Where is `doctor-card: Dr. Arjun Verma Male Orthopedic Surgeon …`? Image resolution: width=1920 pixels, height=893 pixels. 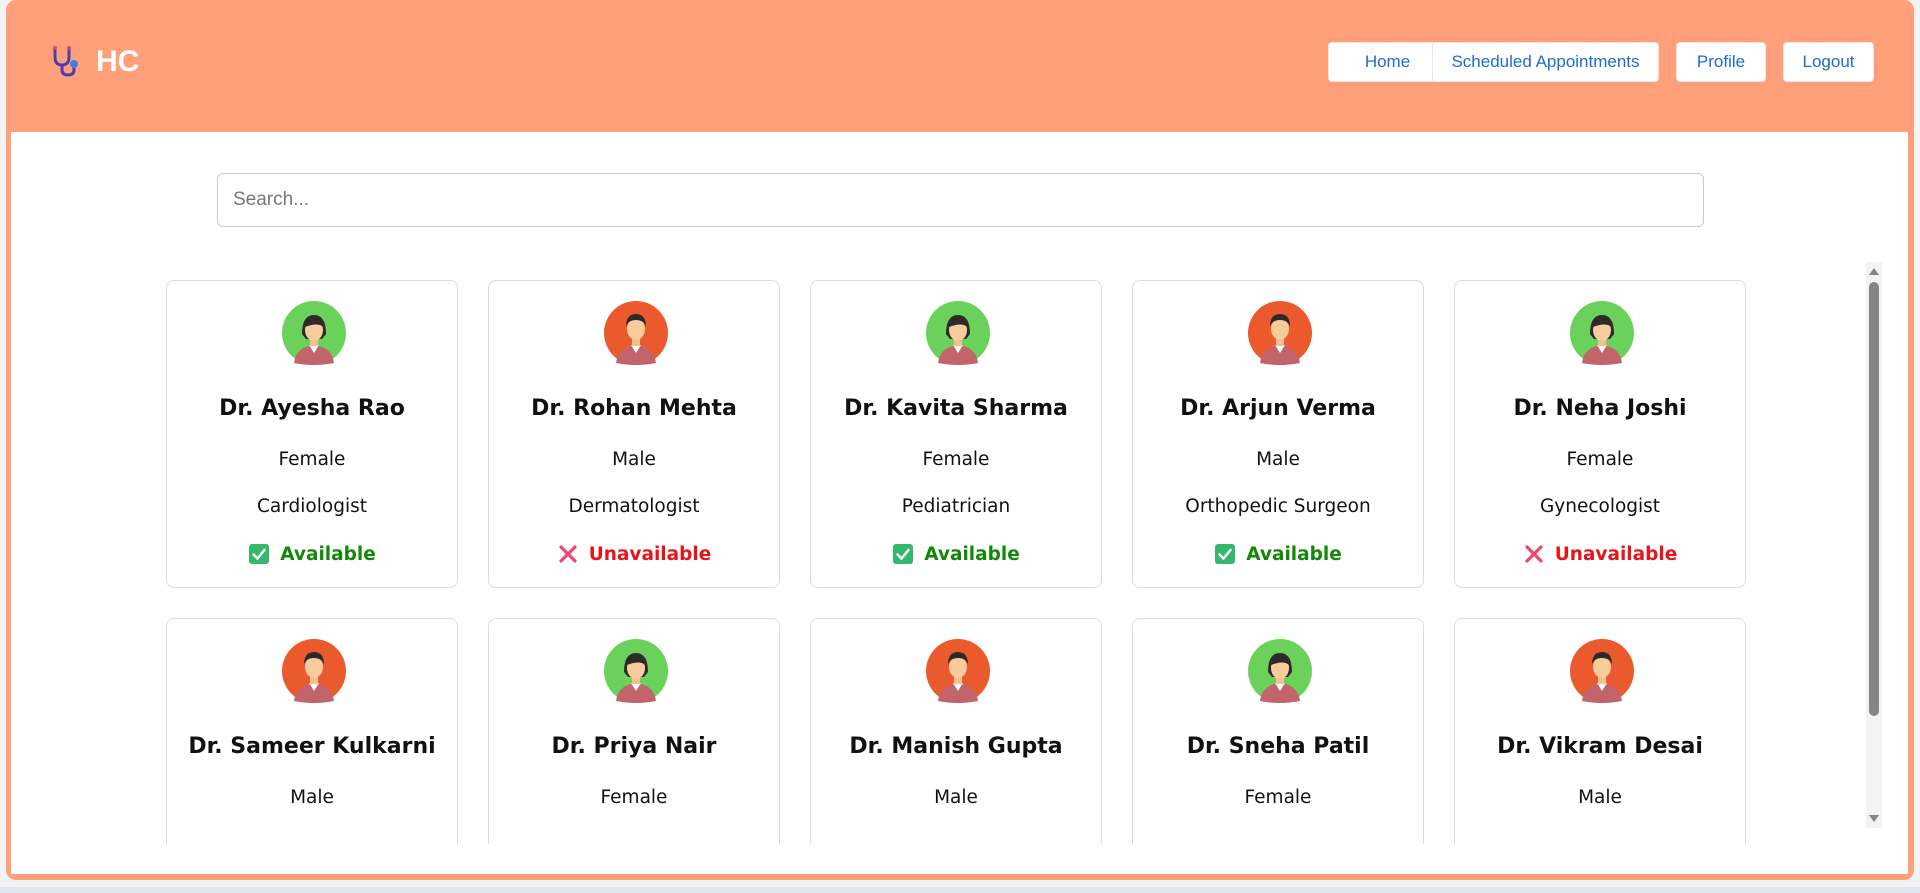
doctor-card: Dr. Arjun Verma Male Orthopedic Surgeon … is located at coordinates (1278, 434).